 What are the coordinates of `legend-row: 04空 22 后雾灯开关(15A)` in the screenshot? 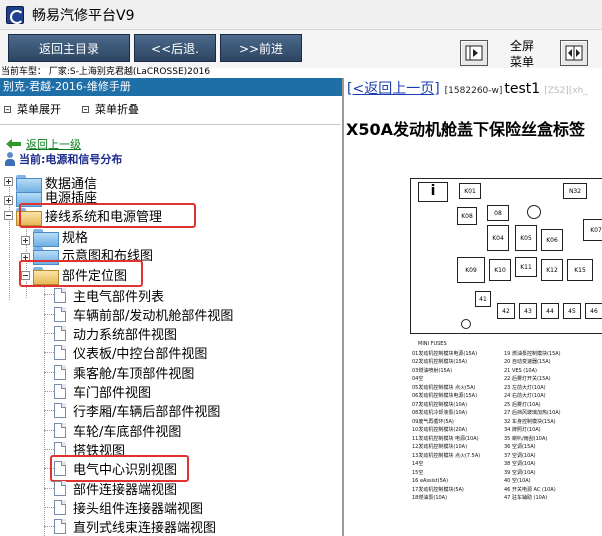 It's located at (507, 379).